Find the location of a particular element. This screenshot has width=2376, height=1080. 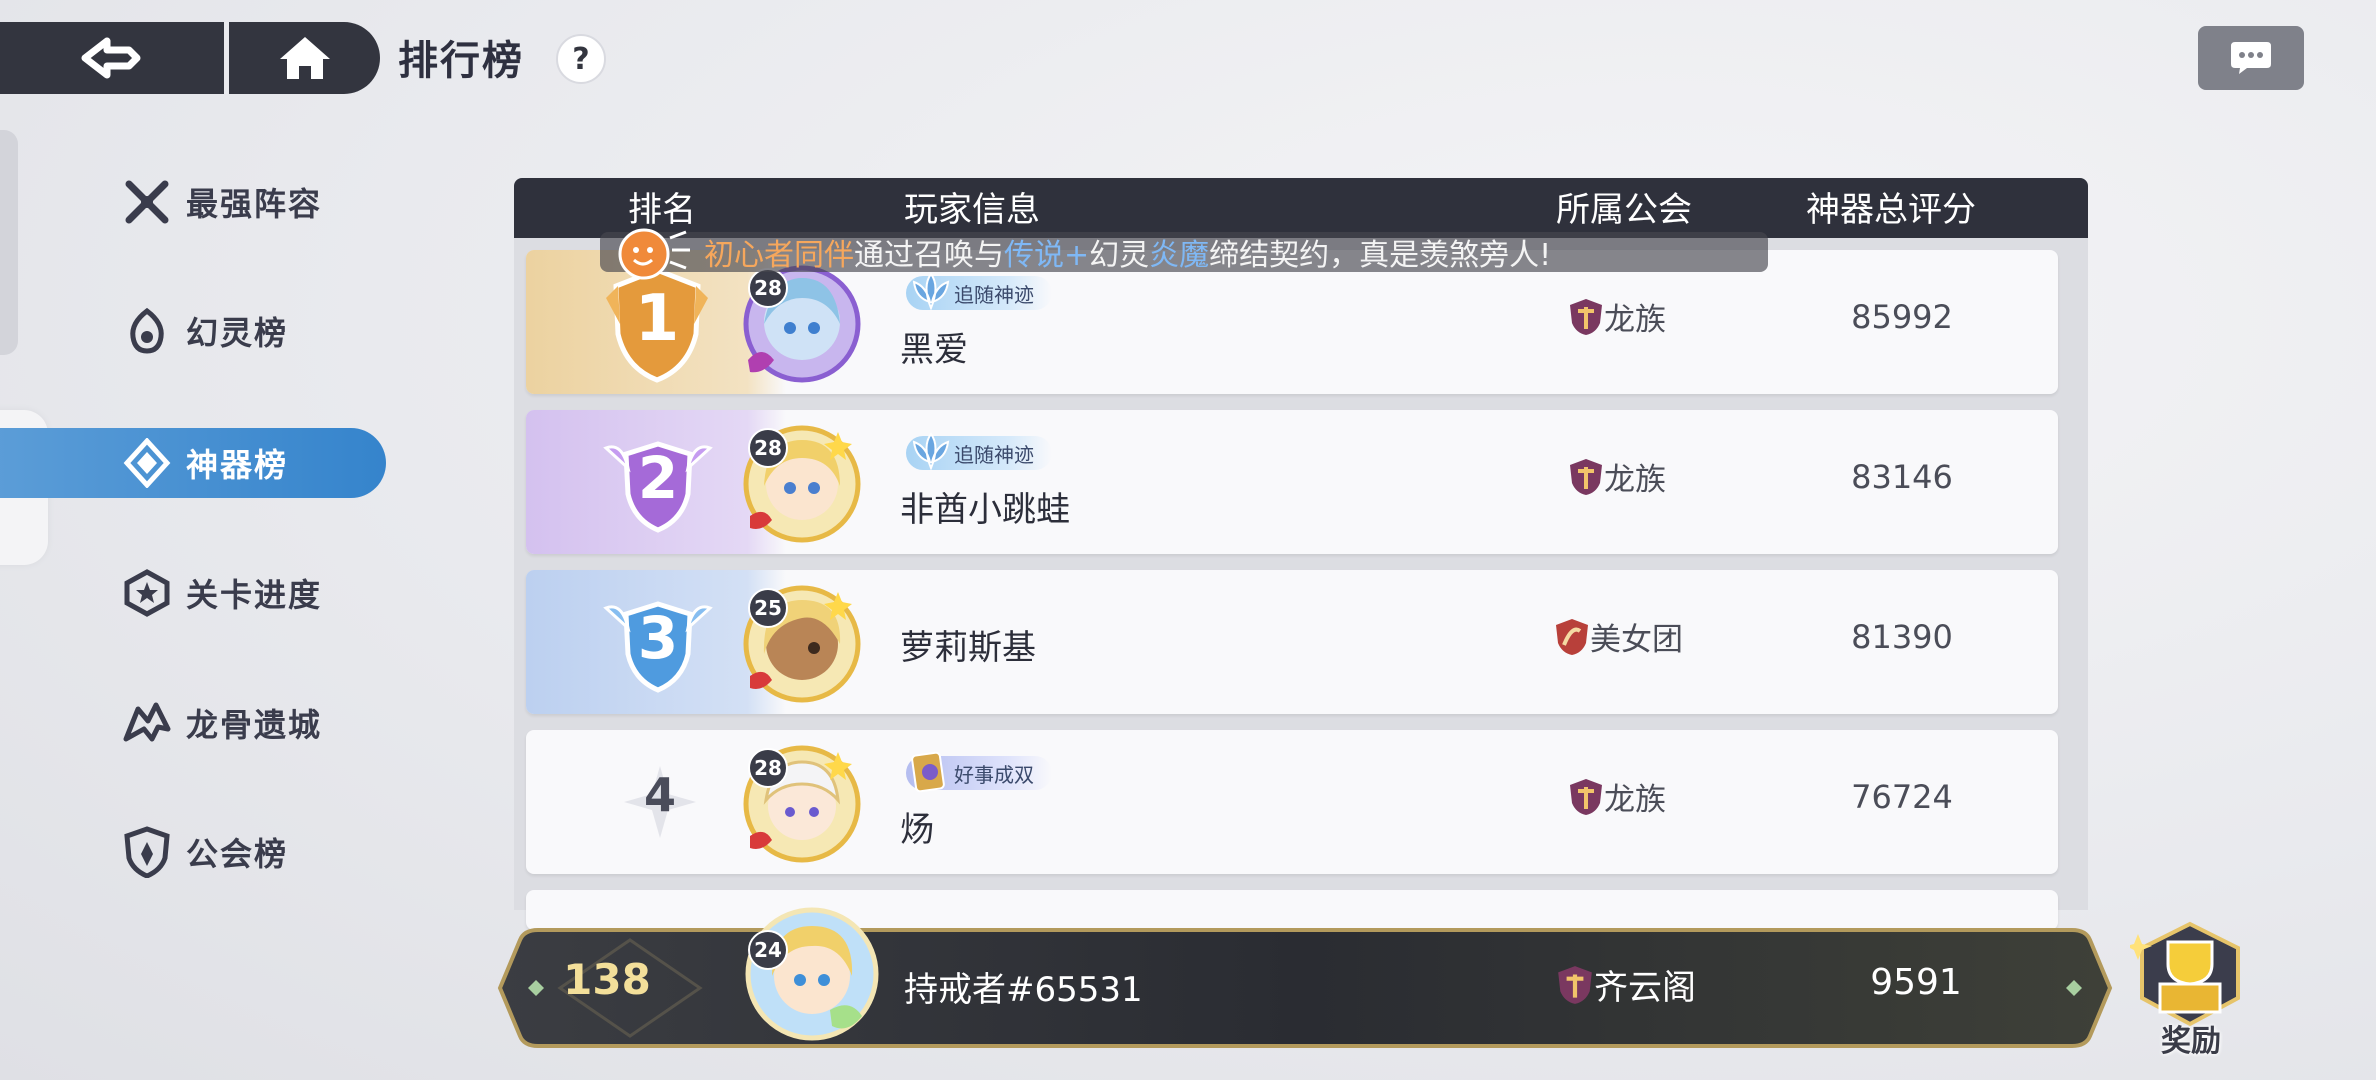

my-score-value: 9591 is located at coordinates (1916, 982).